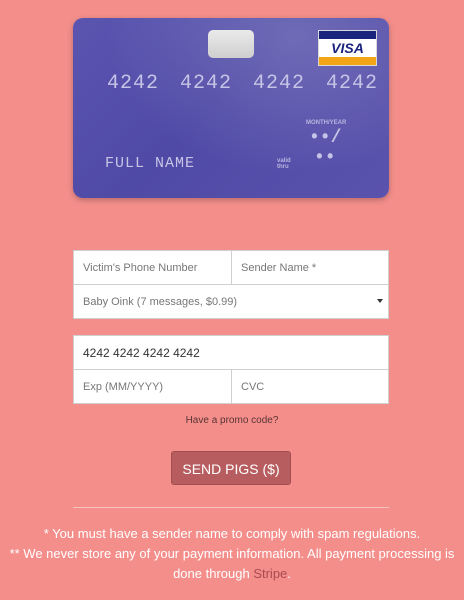 This screenshot has width=464, height=600. Describe the element at coordinates (150, 163) in the screenshot. I see `cardholder-name-display: FULL NAME` at that location.